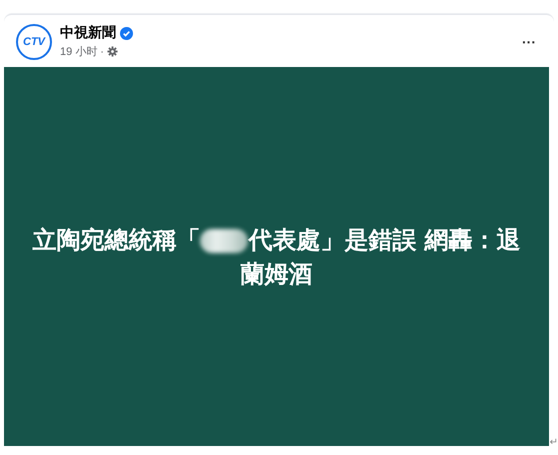 This screenshot has height=455, width=558. Describe the element at coordinates (529, 42) in the screenshot. I see `more-options-button: ···` at that location.